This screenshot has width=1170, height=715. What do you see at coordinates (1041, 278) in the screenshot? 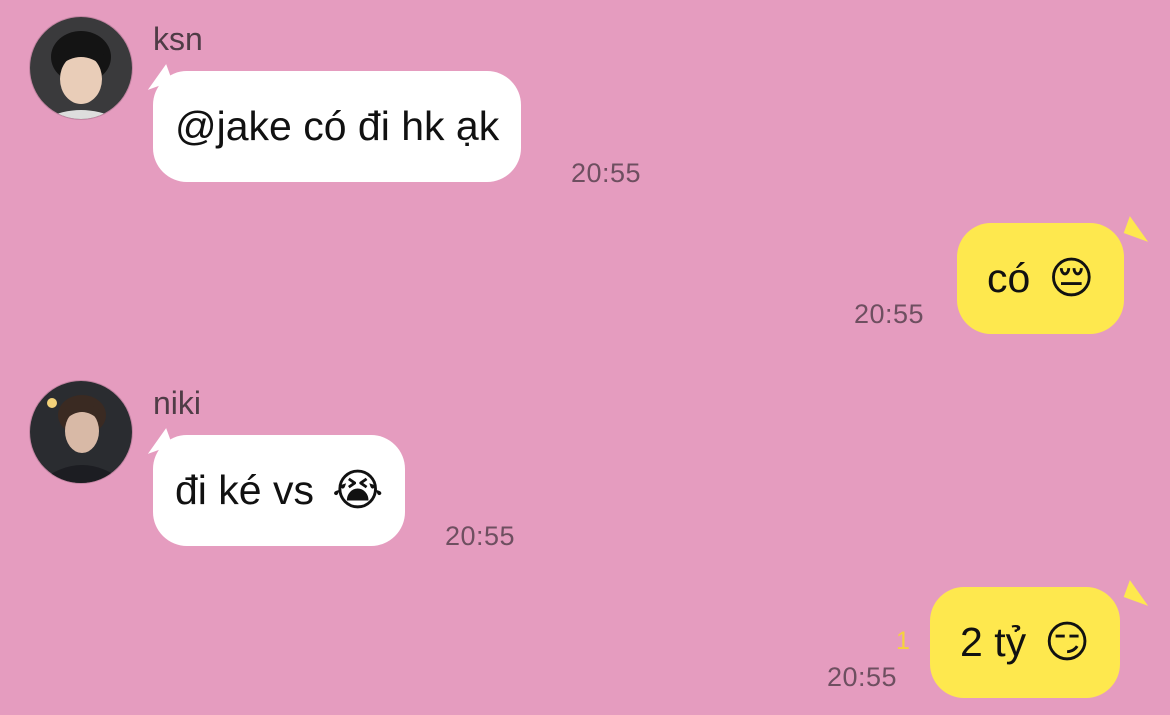
I see `message-bubble: có 😔` at bounding box center [1041, 278].